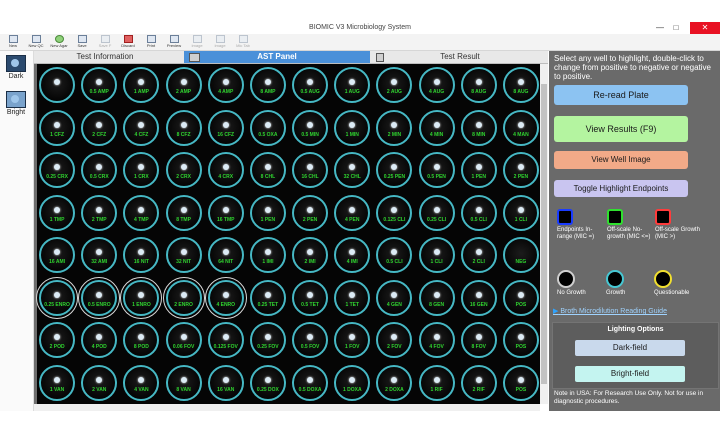  What do you see at coordinates (57, 340) in the screenshot?
I see `plate-well: 2 POD` at bounding box center [57, 340].